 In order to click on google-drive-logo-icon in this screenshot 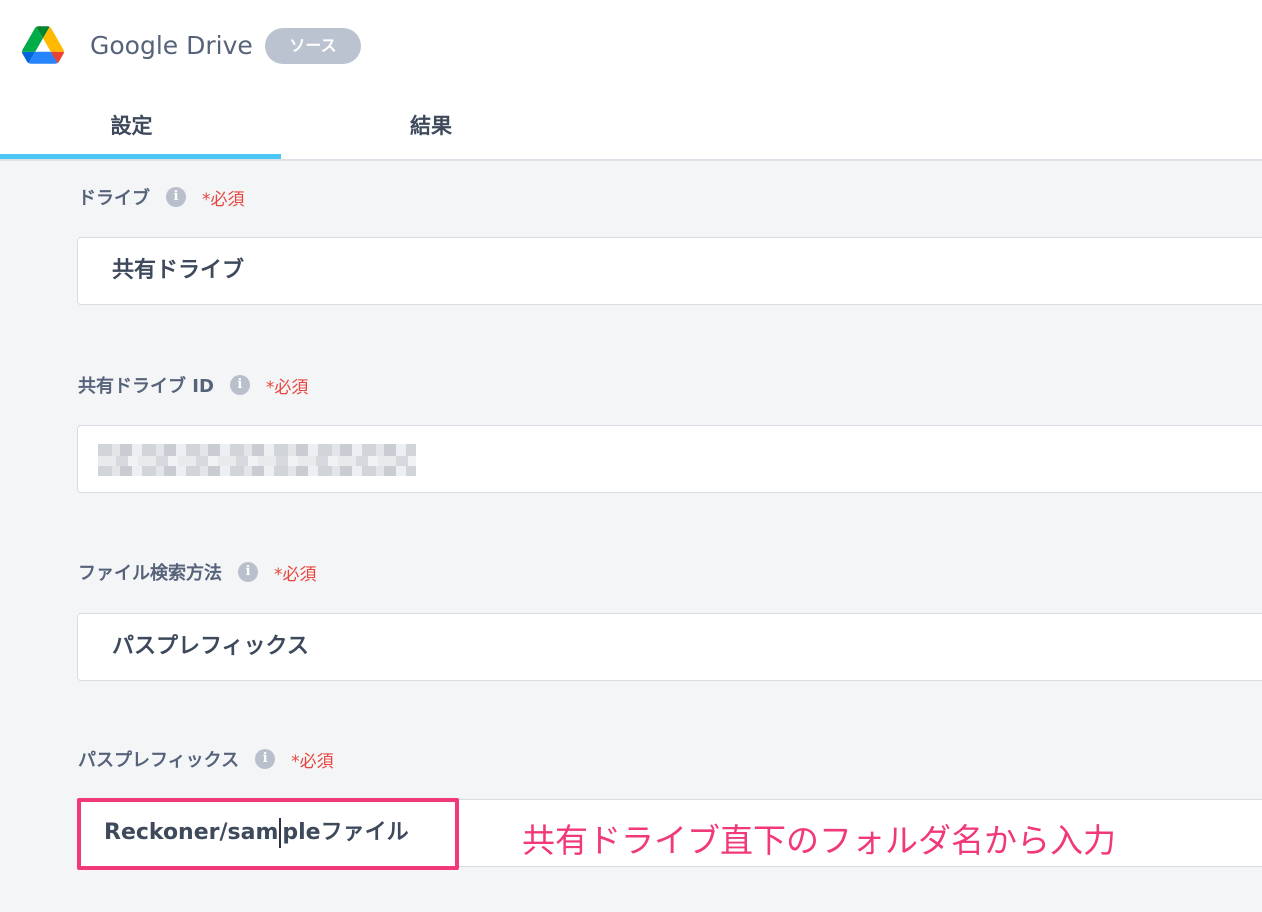, I will do `click(43, 45)`.